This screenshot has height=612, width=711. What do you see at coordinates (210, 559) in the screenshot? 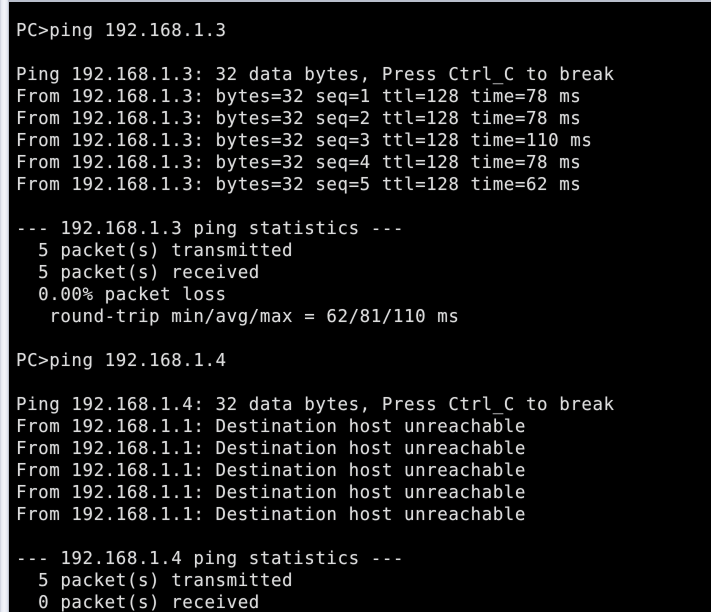
I see `terminal-line: --- 192.168.1.4 ping statistics ---` at bounding box center [210, 559].